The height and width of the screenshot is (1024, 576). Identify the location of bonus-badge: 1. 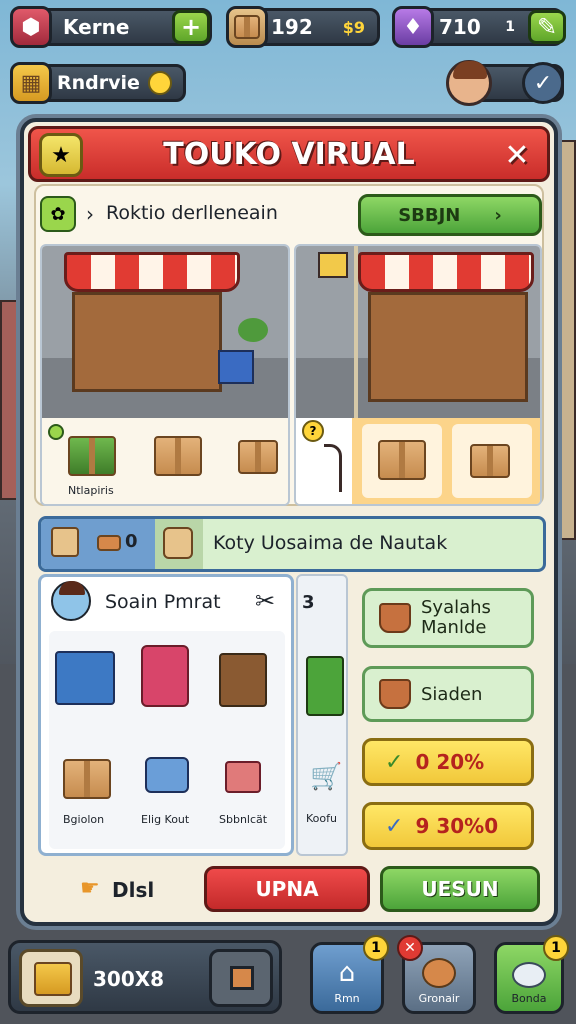
(556, 948).